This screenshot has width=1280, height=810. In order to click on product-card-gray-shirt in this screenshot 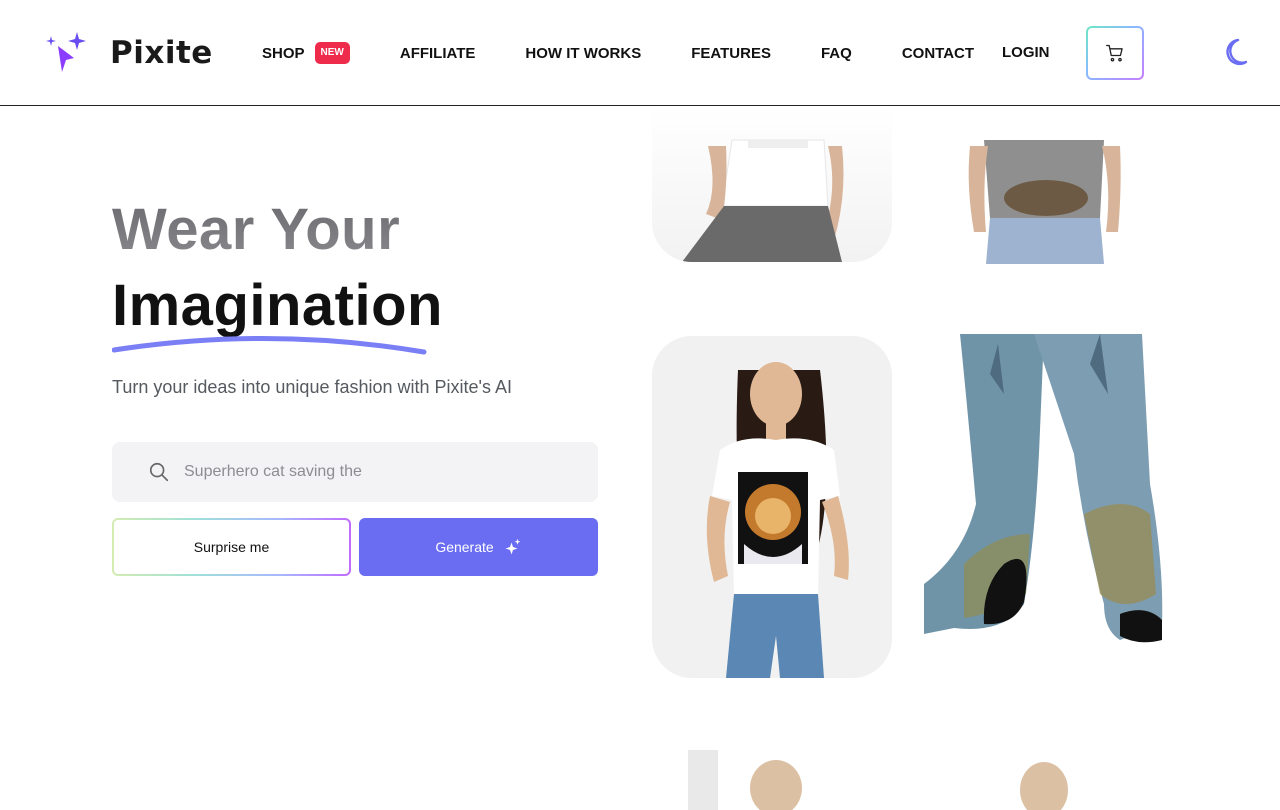, I will do `click(1044, 185)`.